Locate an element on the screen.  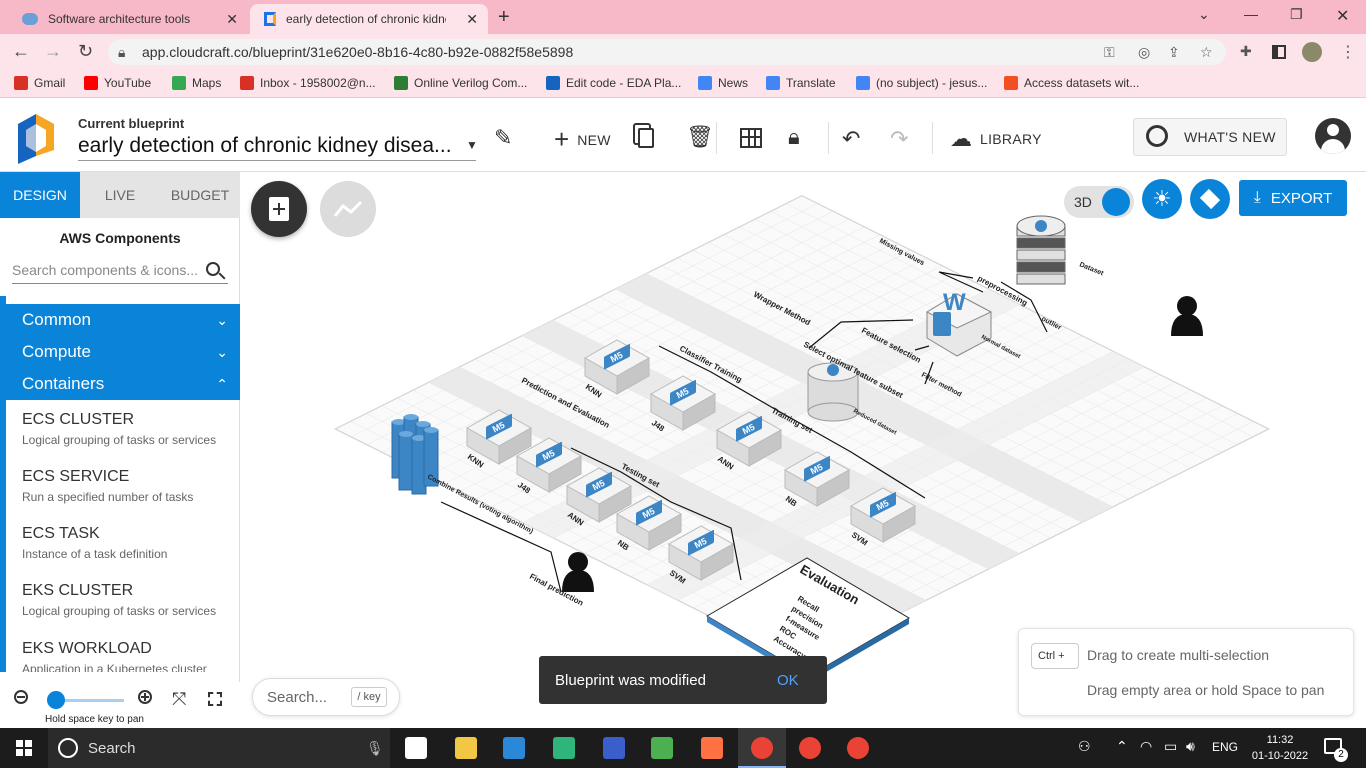
app-icon is located at coordinates (712, 748).